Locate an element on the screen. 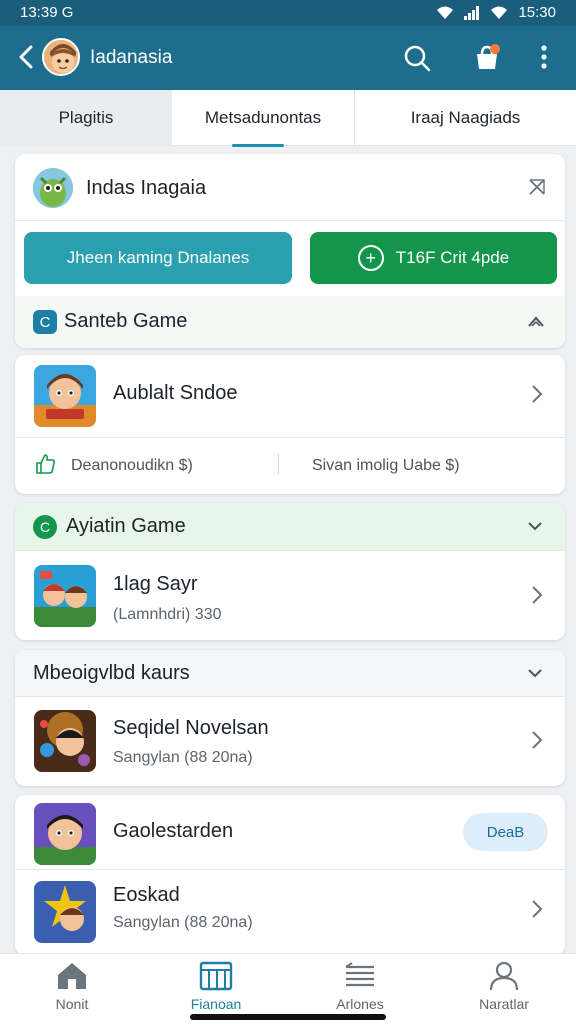  game-subtitle: (Lamnhdri) 330 is located at coordinates (167, 614).